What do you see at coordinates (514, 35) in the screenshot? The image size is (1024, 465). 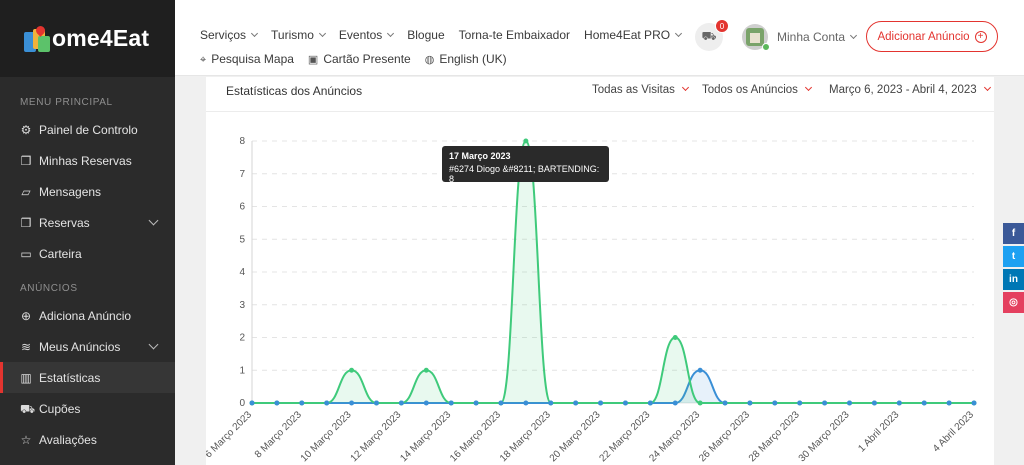 I see `nav-ambassador: Torna-te Embaixador` at bounding box center [514, 35].